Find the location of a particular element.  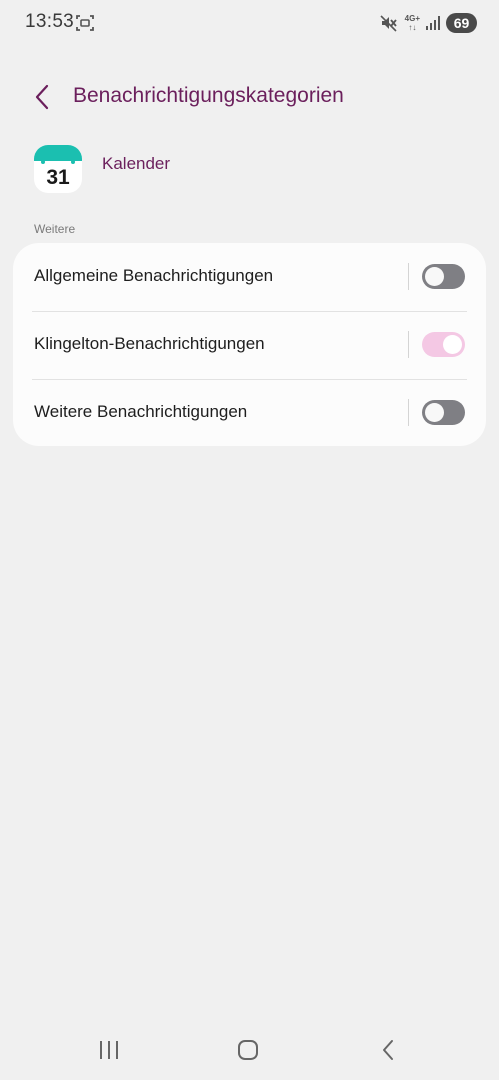

recent-apps-button is located at coordinates (109, 1050).